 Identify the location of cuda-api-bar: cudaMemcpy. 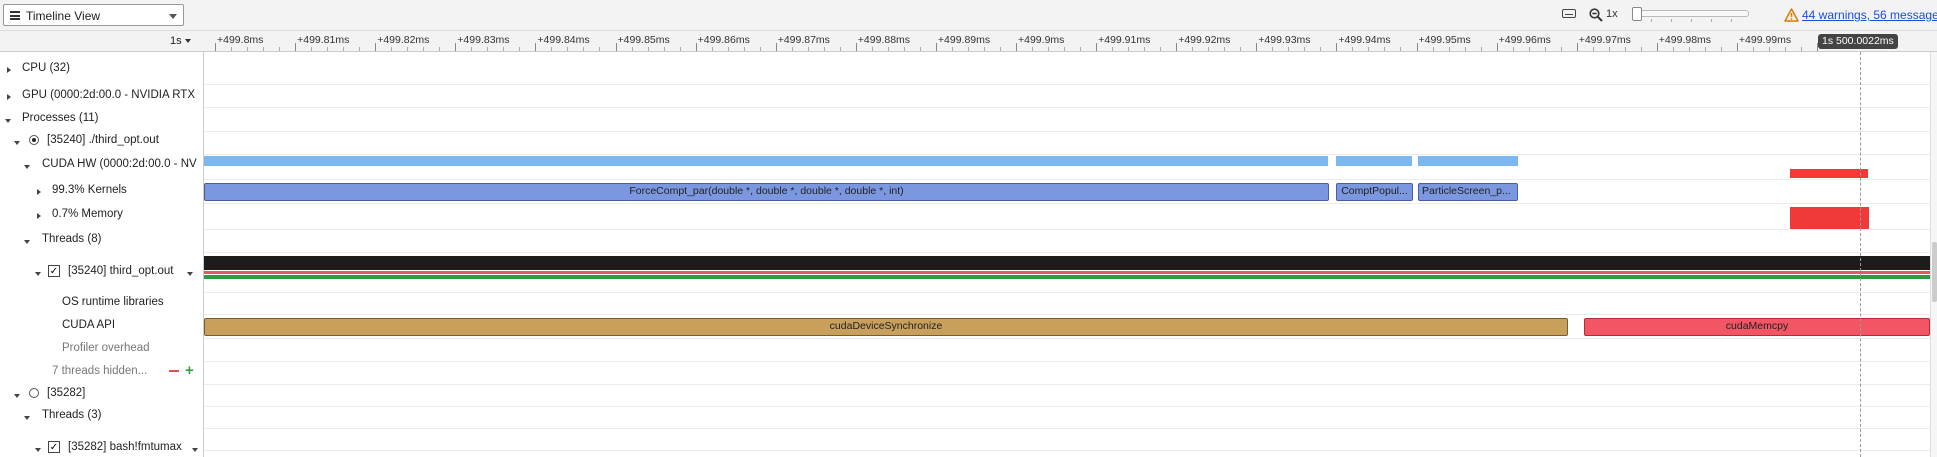
(1757, 327).